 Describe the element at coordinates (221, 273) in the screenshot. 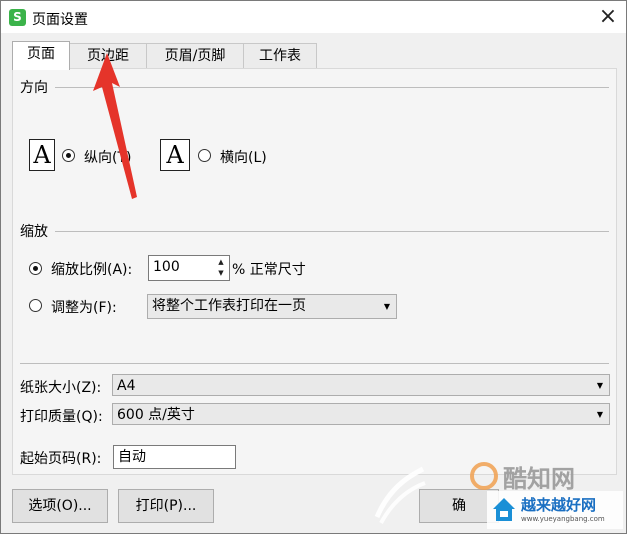

I see `stepper-down-icon: ▼` at that location.